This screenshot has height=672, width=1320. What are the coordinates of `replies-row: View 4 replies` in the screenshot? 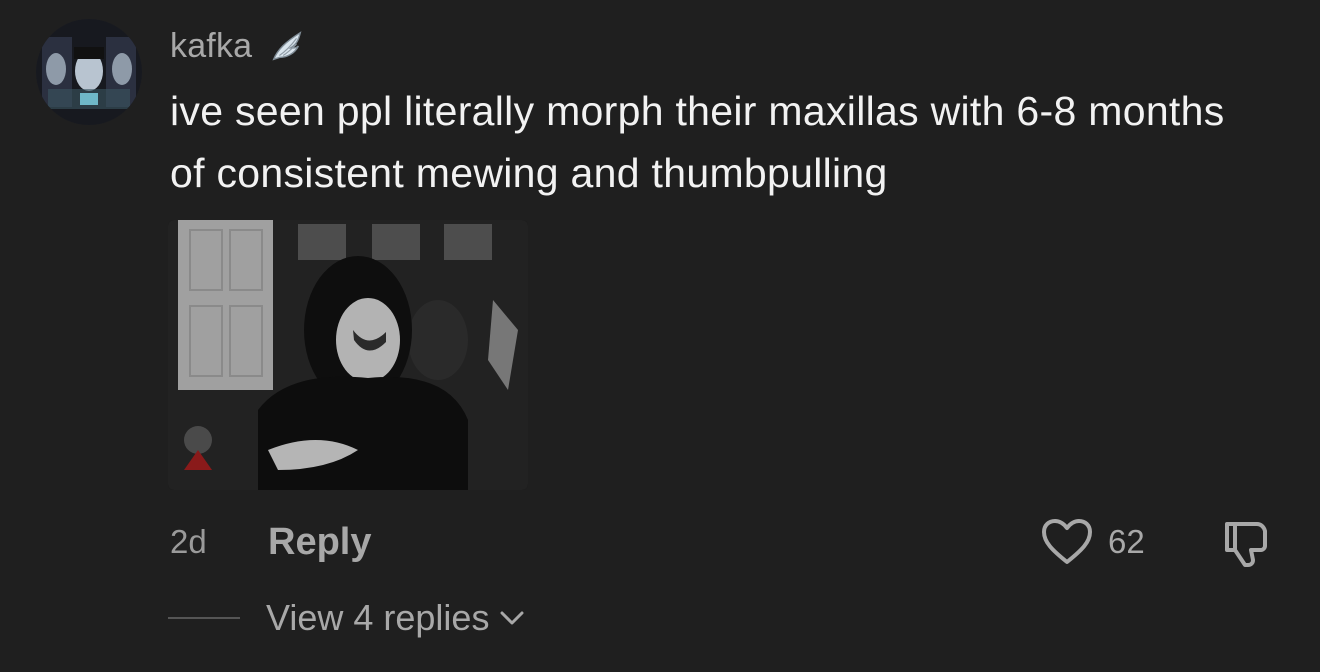 It's located at (346, 618).